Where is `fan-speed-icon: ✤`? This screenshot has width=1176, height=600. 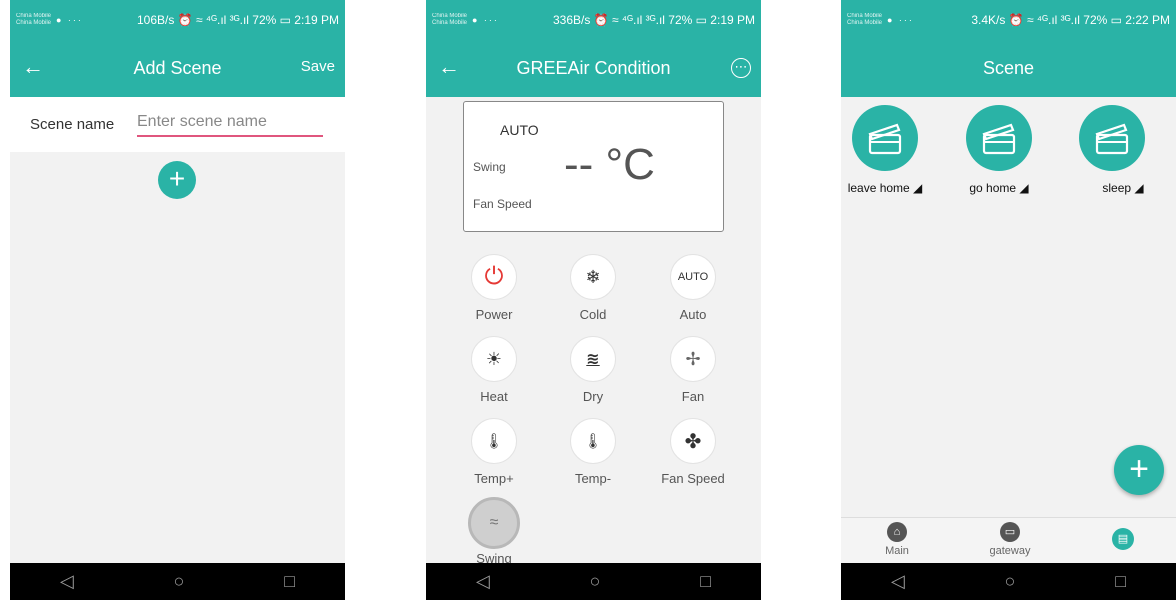 fan-speed-icon: ✤ is located at coordinates (693, 441).